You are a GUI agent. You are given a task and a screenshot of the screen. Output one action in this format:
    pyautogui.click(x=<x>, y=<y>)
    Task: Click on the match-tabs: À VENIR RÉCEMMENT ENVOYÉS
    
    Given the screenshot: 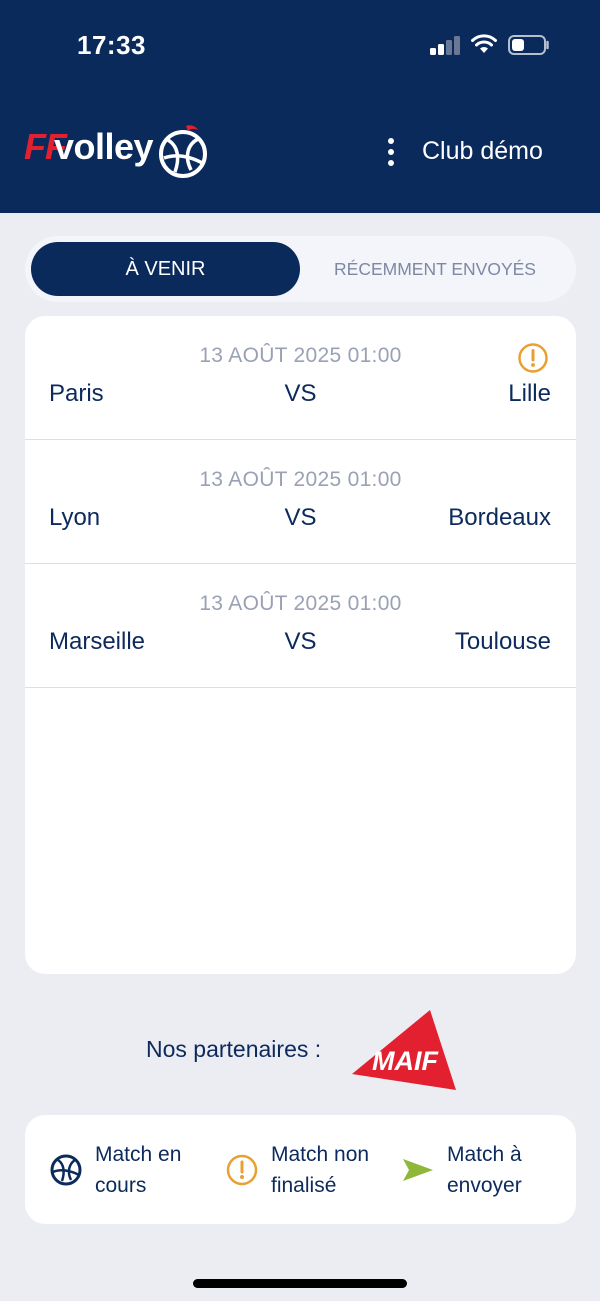 What is the action you would take?
    pyautogui.click(x=300, y=269)
    